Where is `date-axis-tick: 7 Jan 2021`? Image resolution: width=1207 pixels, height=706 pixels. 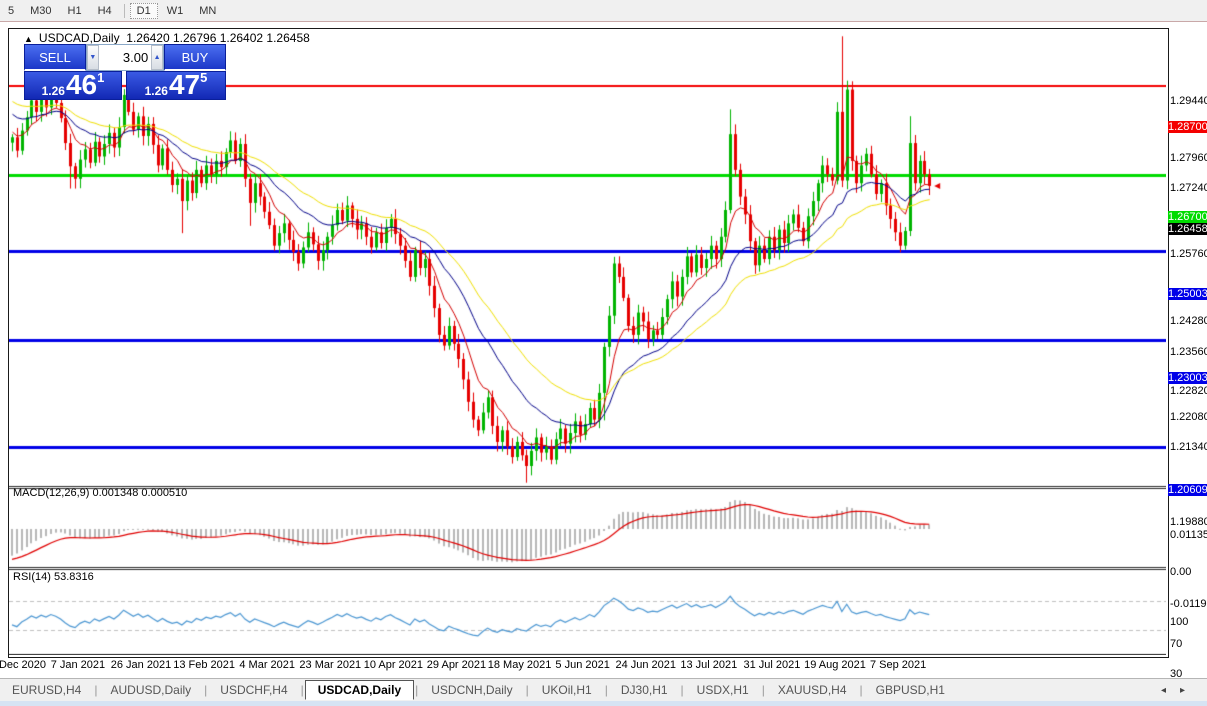 date-axis-tick: 7 Jan 2021 is located at coordinates (78, 665).